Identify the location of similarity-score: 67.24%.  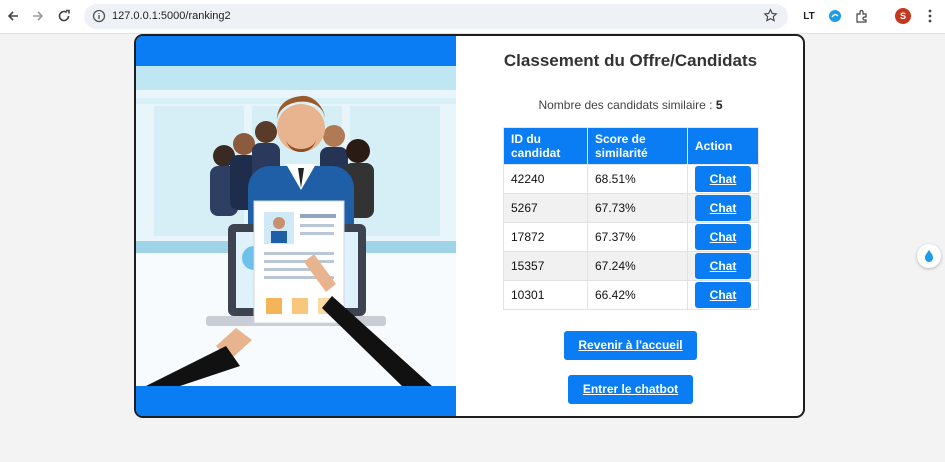
(637, 266).